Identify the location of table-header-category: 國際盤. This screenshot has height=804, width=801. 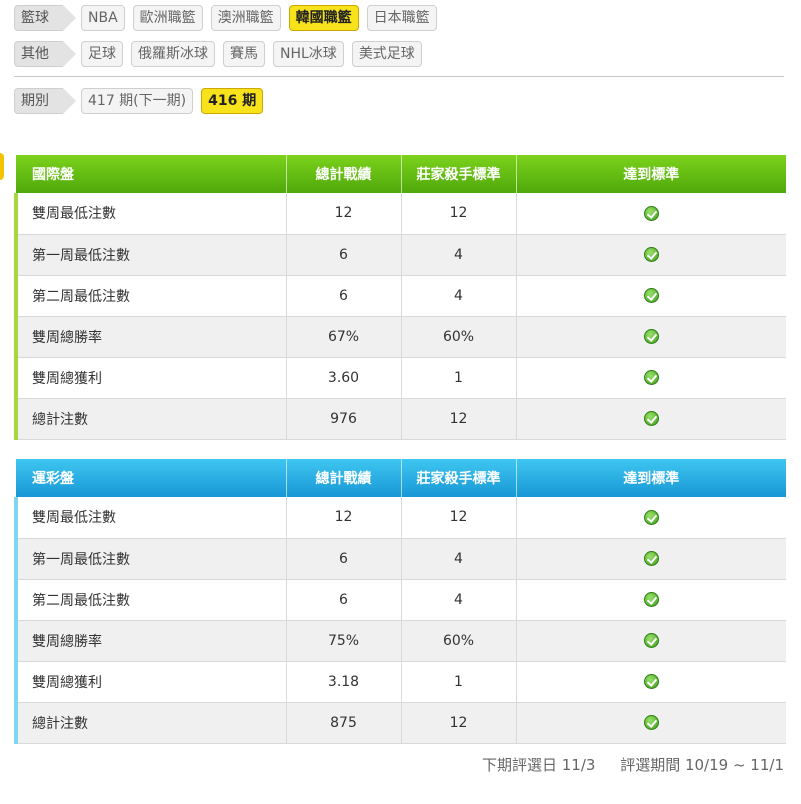
(151, 174).